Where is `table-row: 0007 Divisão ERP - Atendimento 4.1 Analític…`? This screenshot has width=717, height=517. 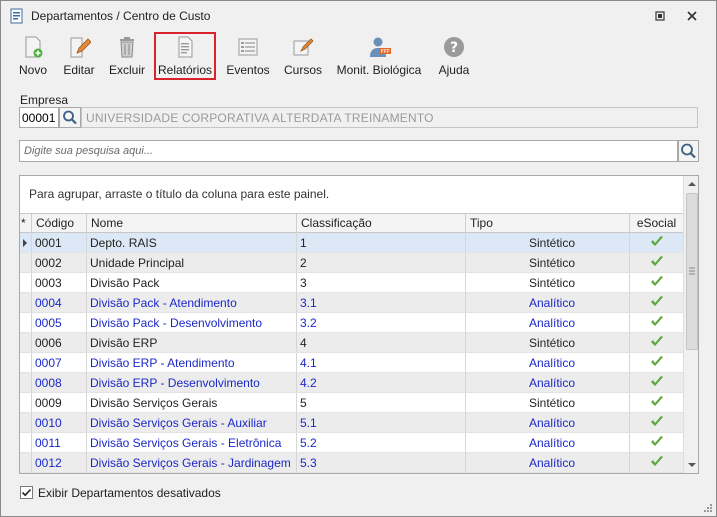
table-row: 0007 Divisão ERP - Atendimento 4.1 Analític… is located at coordinates (351, 363).